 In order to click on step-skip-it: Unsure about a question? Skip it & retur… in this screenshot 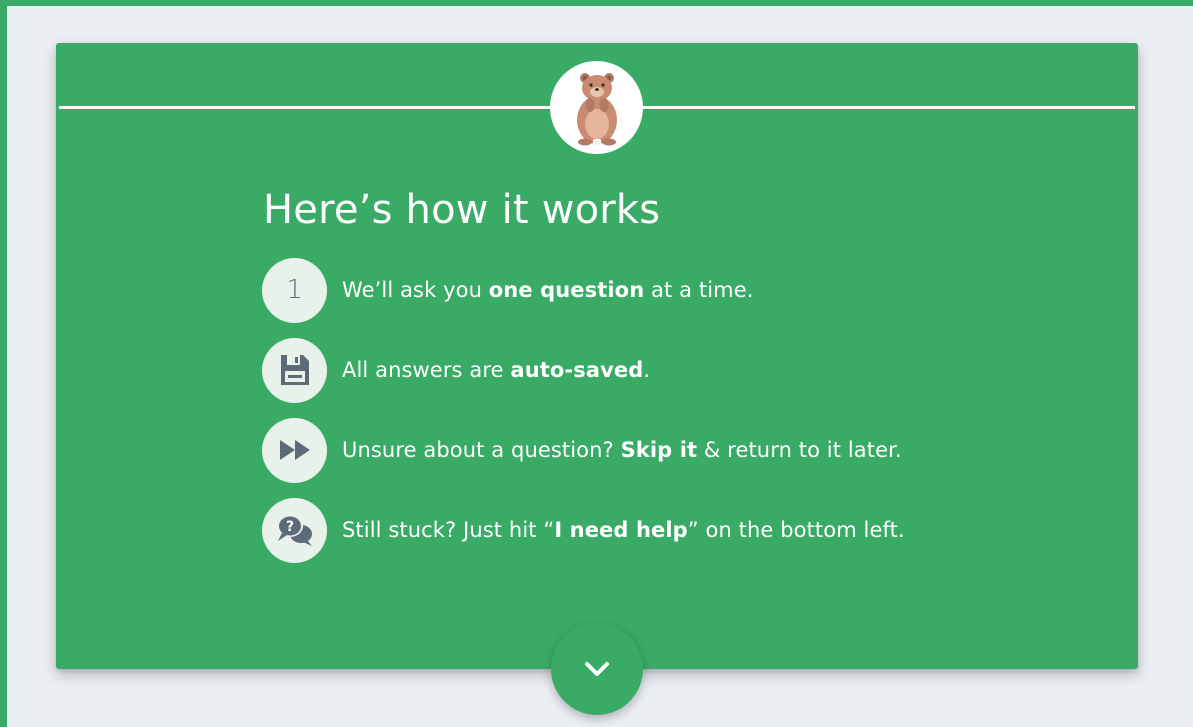, I will do `click(582, 450)`.